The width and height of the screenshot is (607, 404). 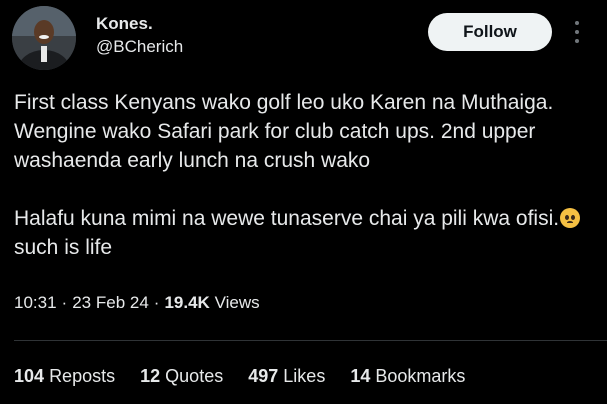 I want to click on tweet-time: 10:31, so click(x=35, y=302).